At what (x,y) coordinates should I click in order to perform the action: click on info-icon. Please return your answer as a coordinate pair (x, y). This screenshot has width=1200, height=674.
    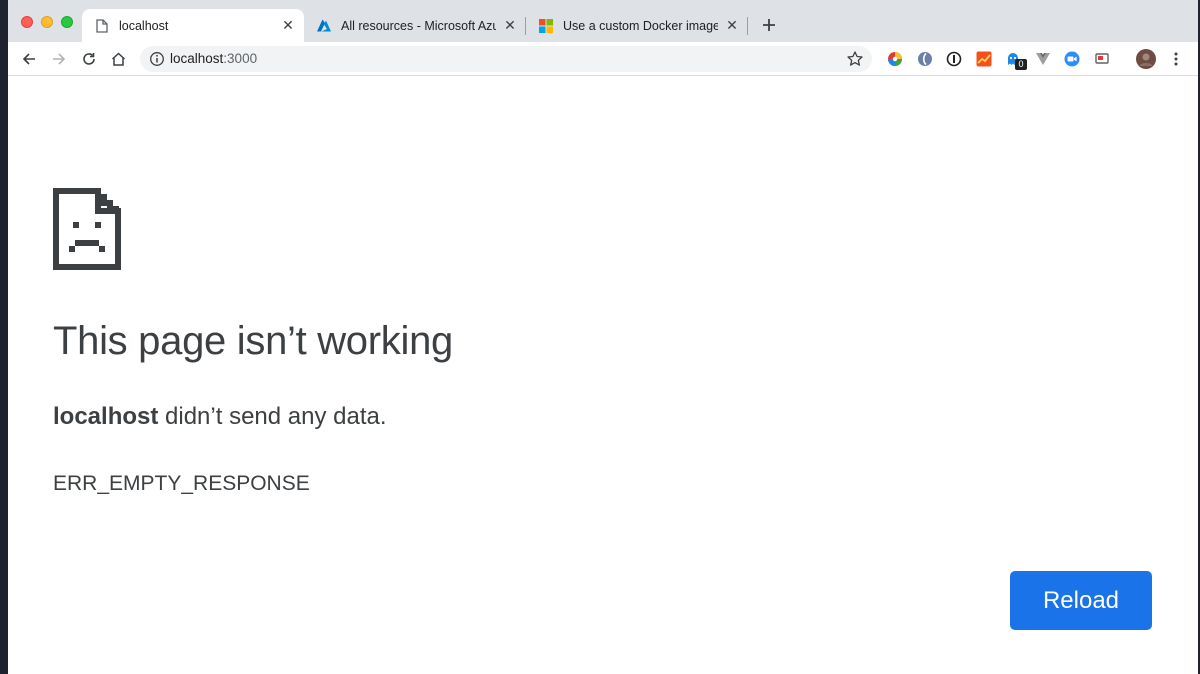
    Looking at the image, I should click on (157, 59).